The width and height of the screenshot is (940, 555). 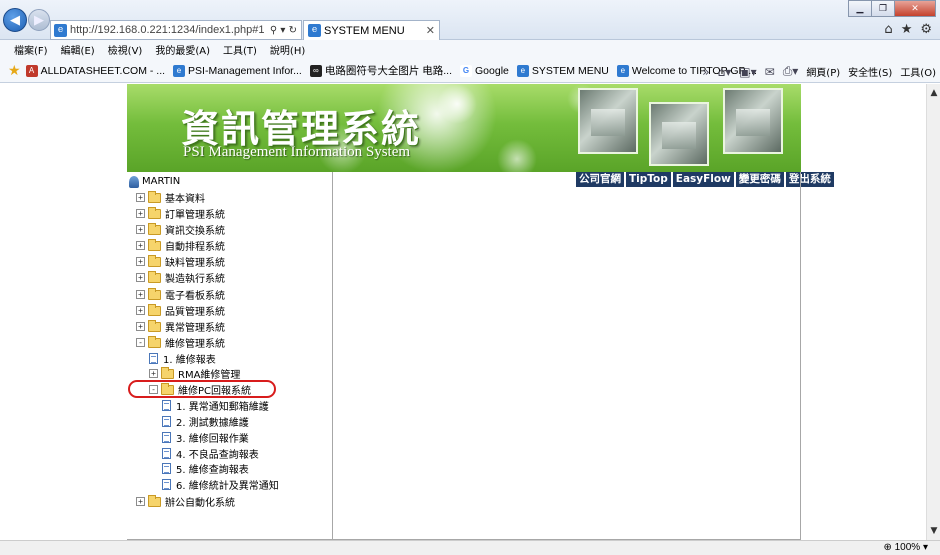 What do you see at coordinates (364, 30) in the screenshot?
I see `tab-title: SYSTEM MENU` at bounding box center [364, 30].